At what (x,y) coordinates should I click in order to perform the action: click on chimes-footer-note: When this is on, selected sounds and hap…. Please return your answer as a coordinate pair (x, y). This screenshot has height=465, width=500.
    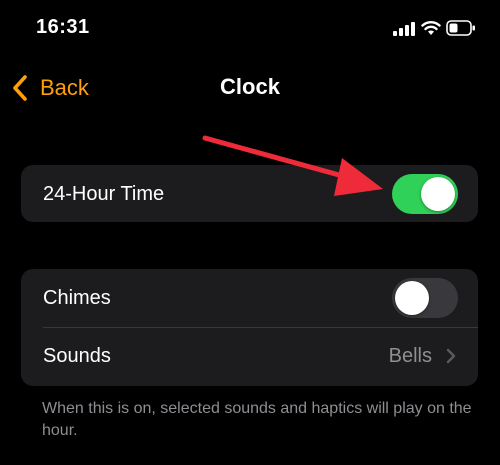
    Looking at the image, I should click on (257, 419).